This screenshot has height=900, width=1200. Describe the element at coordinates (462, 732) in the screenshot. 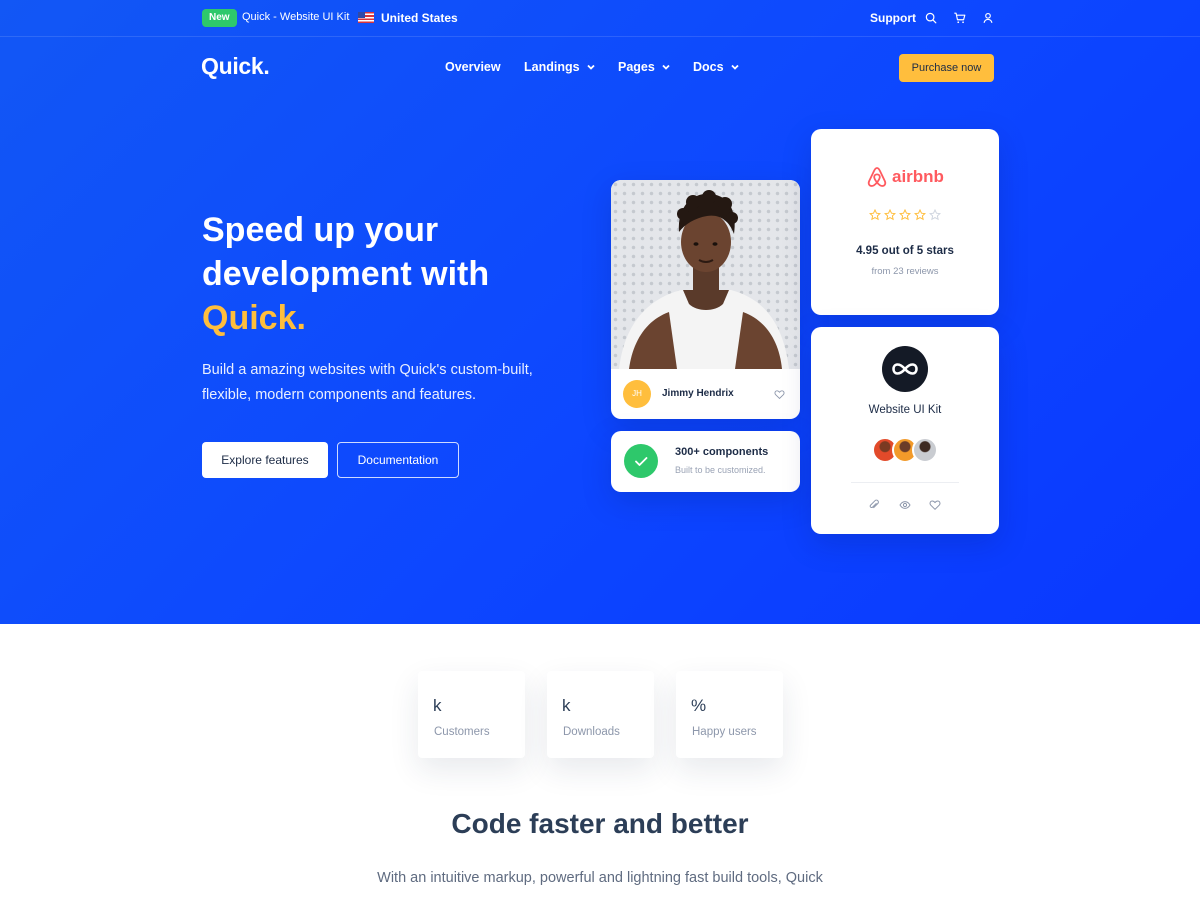

I see `stat-label: Customers` at that location.